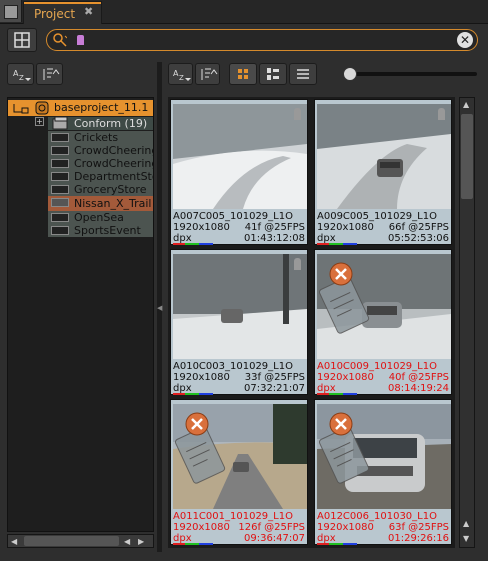 The width and height of the screenshot is (488, 561). I want to click on tree-item-crowdcheering-1: CrowdCheering, so click(100, 150).